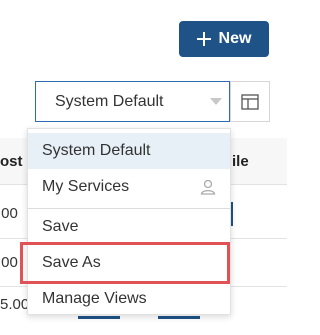  Describe the element at coordinates (71, 262) in the screenshot. I see `menu-item-label: Save As` at that location.